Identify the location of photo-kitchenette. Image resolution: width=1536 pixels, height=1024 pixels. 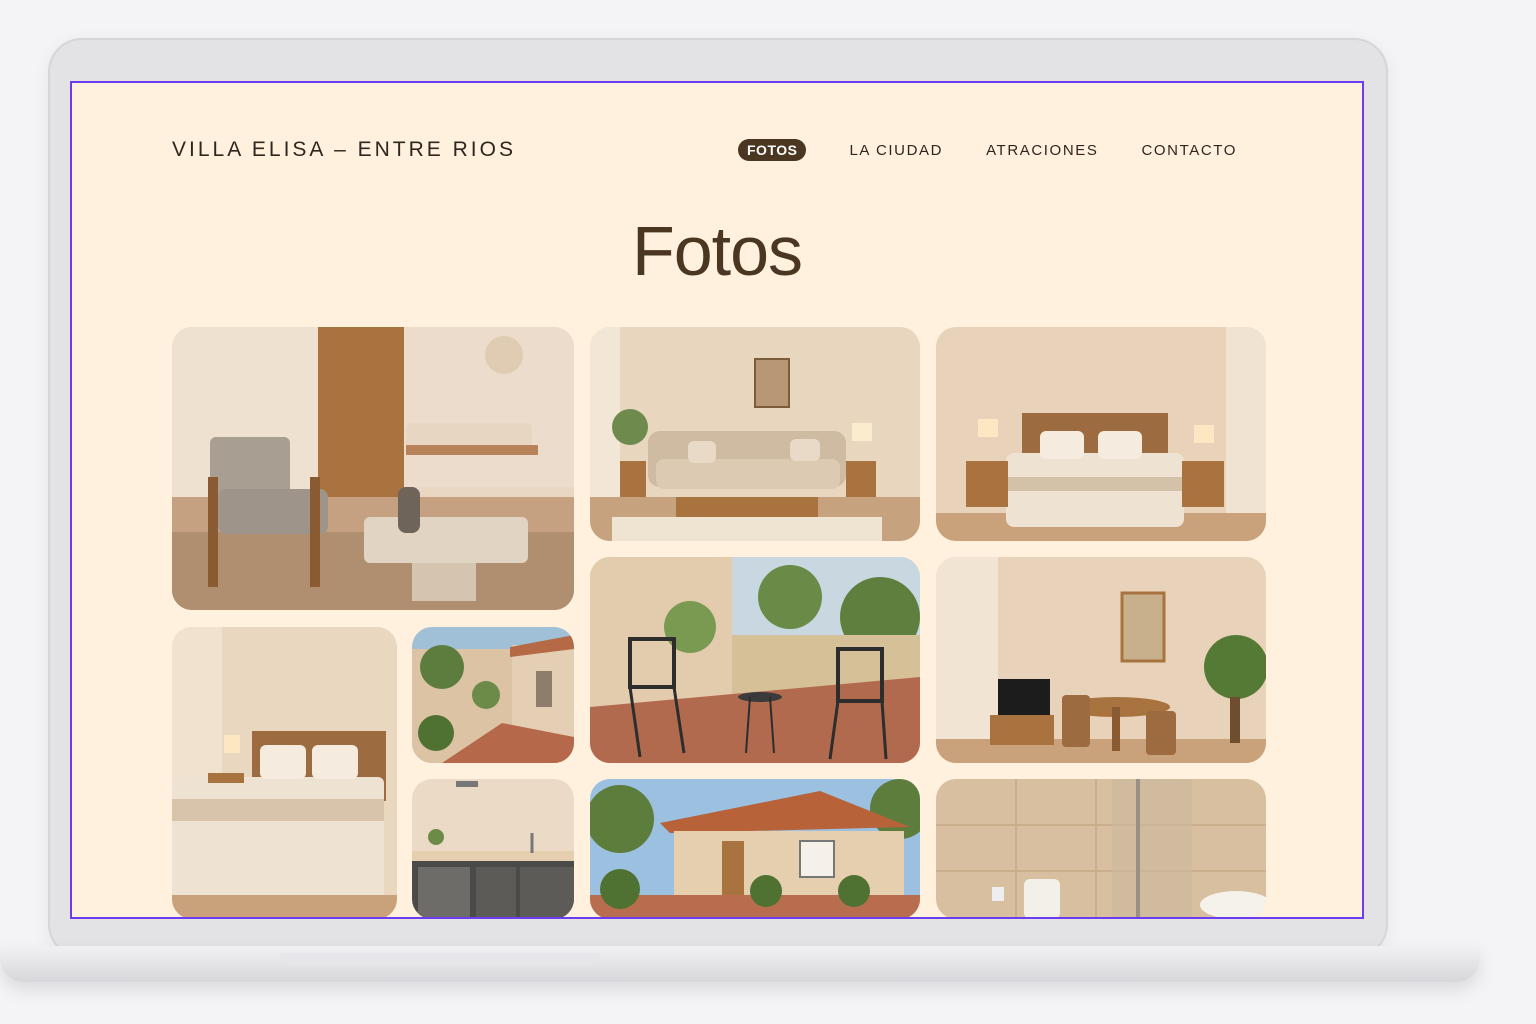
(493, 848).